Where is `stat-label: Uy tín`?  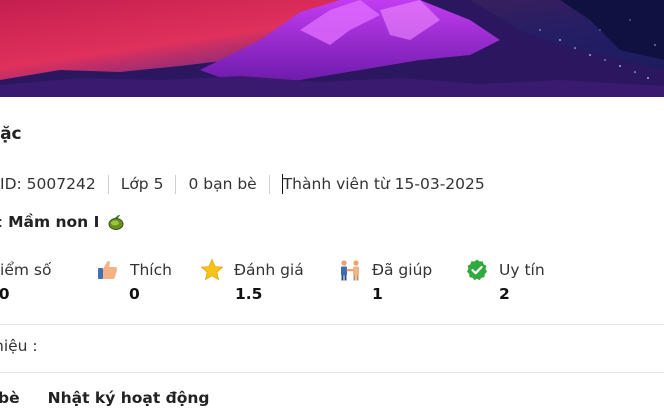
stat-label: Uy tín is located at coordinates (522, 270).